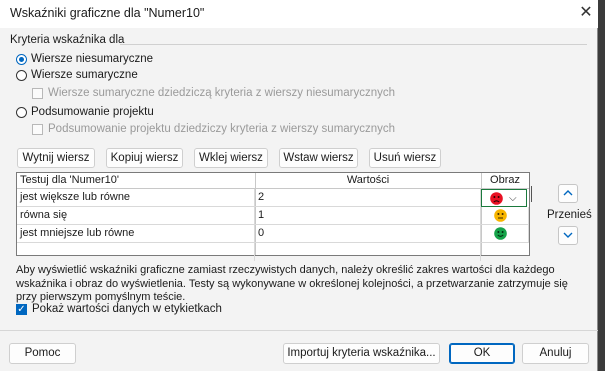  I want to click on move-up-button, so click(568, 193).